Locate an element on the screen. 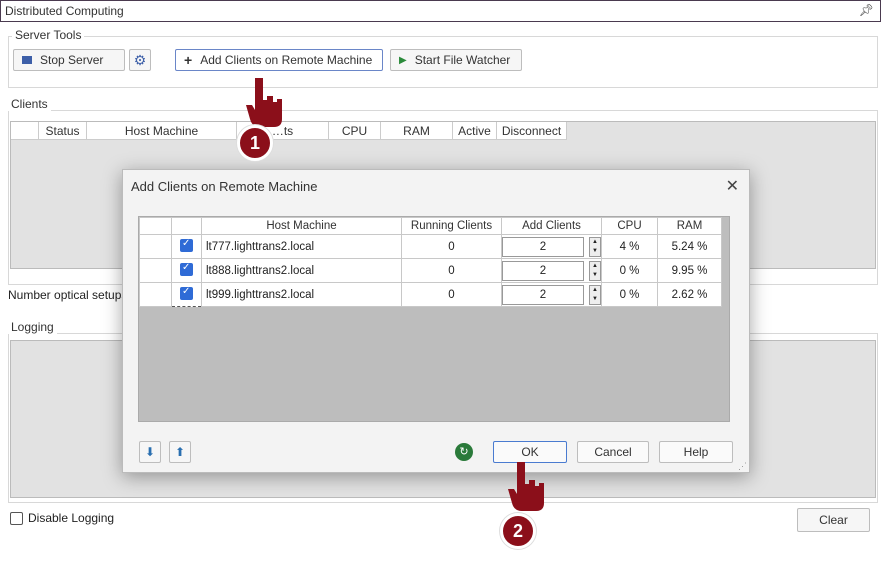  row-ram: 9.95 % is located at coordinates (689, 270).